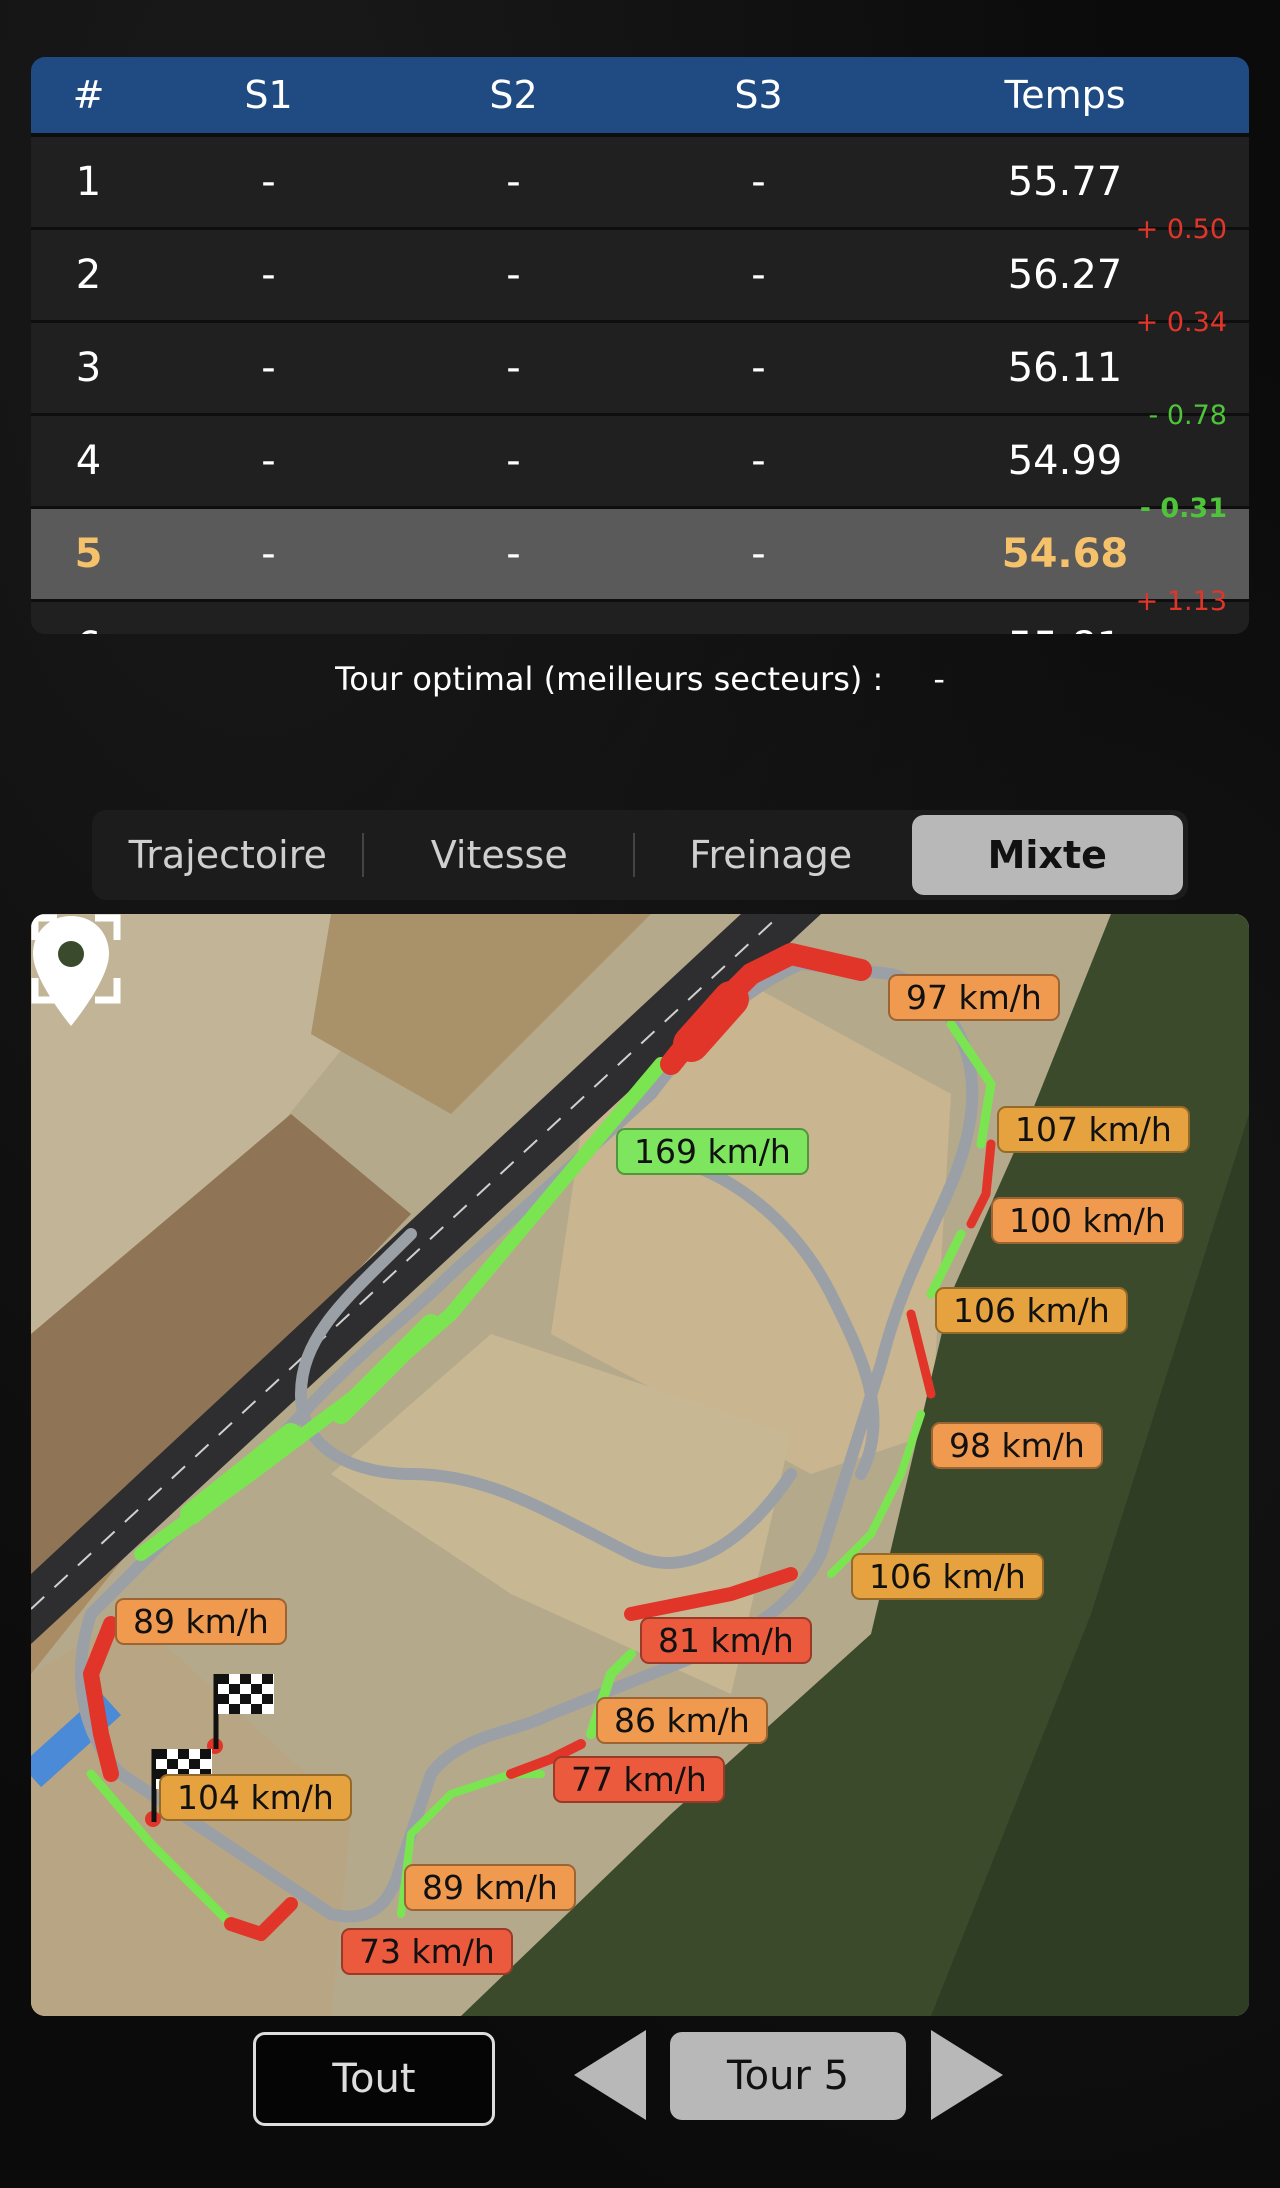  What do you see at coordinates (640, 361) in the screenshot?
I see `table-row: 3 - - - 56.11 + 0.34` at bounding box center [640, 361].